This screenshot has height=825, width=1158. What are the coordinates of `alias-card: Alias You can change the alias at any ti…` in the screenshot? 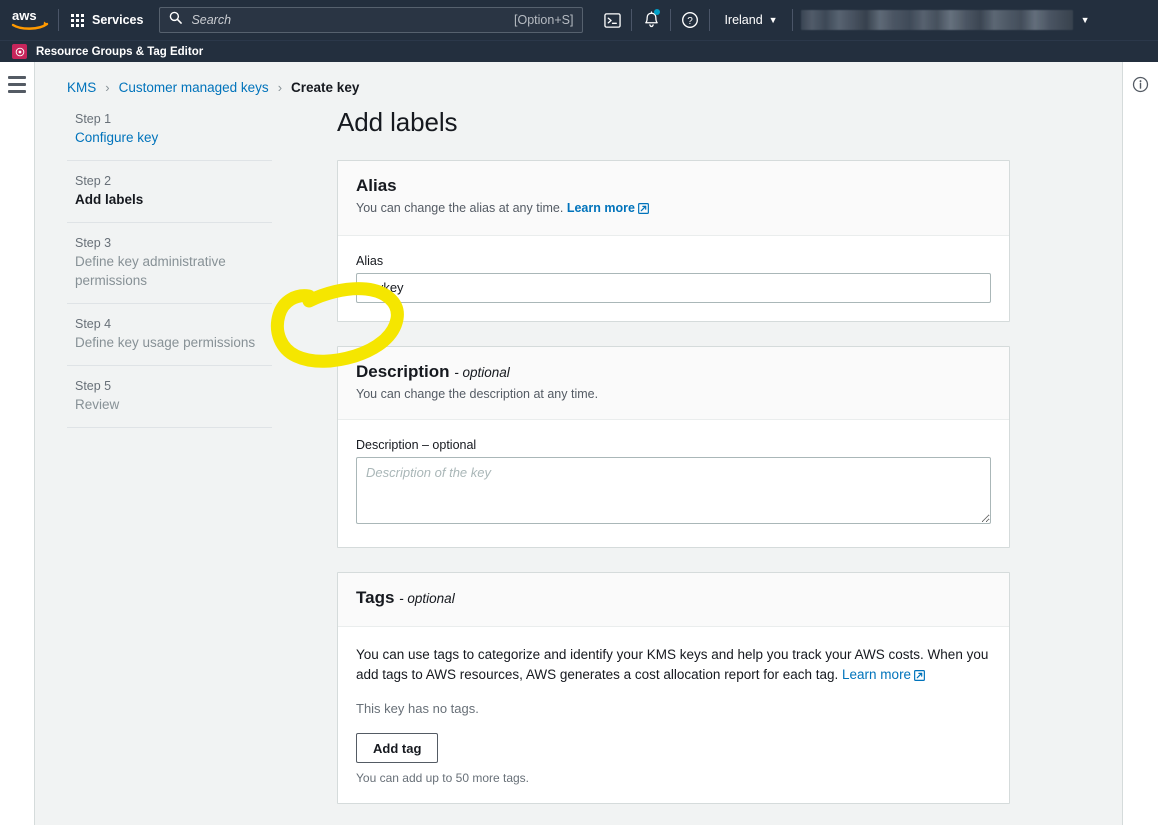 It's located at (673, 241).